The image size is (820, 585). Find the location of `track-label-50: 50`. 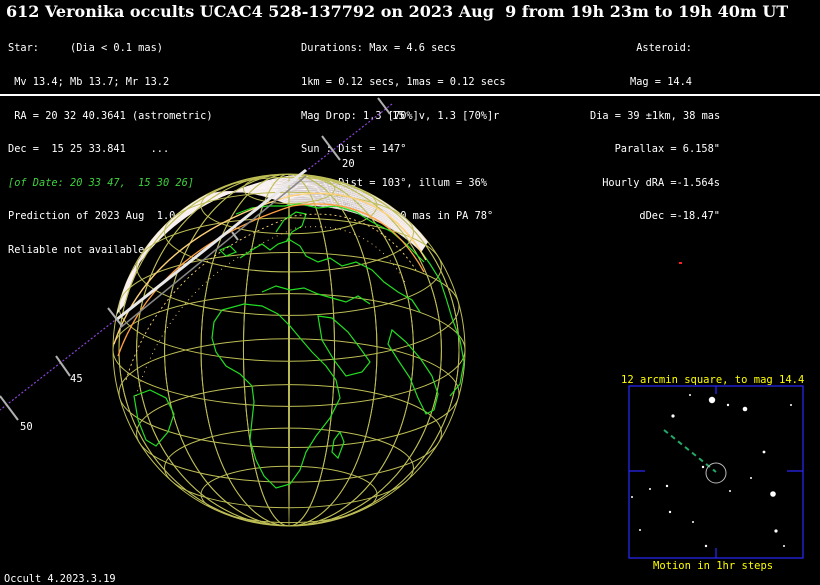

track-label-50: 50 is located at coordinates (26, 427).